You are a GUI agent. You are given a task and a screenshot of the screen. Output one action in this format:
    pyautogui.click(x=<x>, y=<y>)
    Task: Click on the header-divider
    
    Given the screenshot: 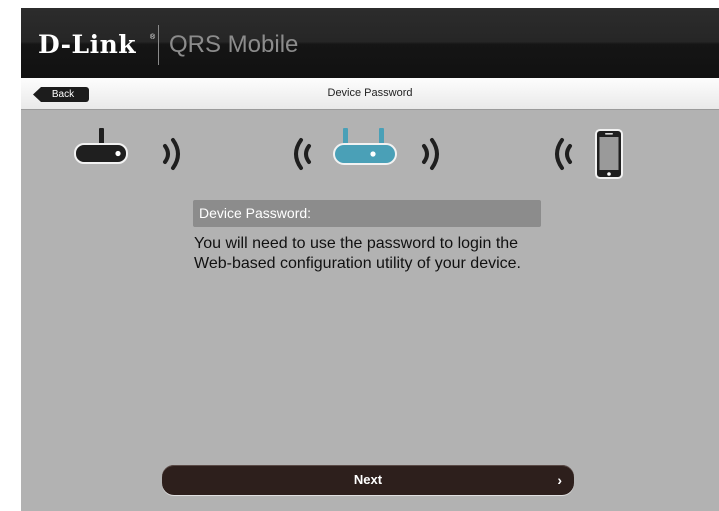 What is the action you would take?
    pyautogui.click(x=158, y=45)
    